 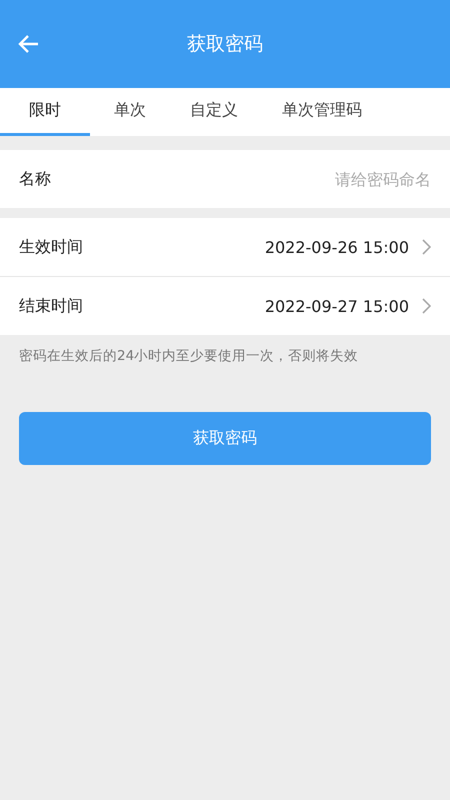 I want to click on time-value: 2022-09-27 15:00, so click(x=336, y=306).